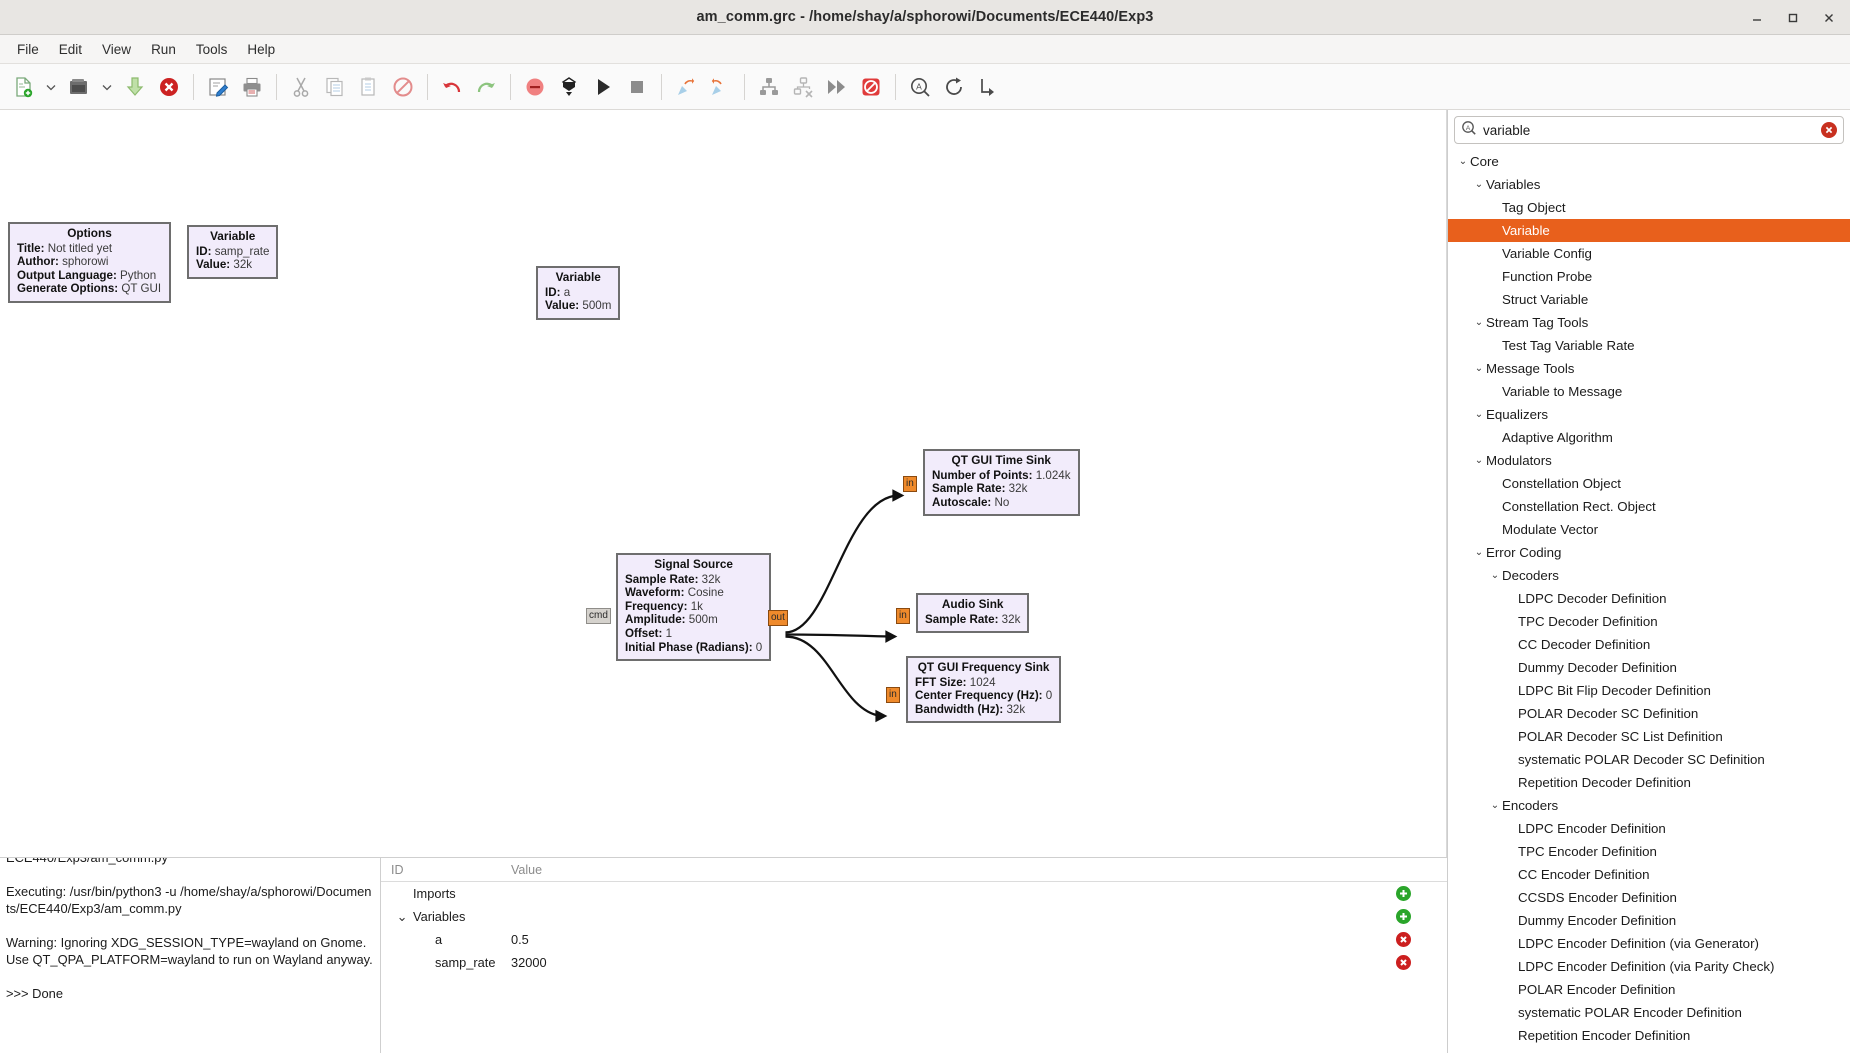 Image resolution: width=1850 pixels, height=1053 pixels. Describe the element at coordinates (1793, 18) in the screenshot. I see `maximize-icon` at that location.